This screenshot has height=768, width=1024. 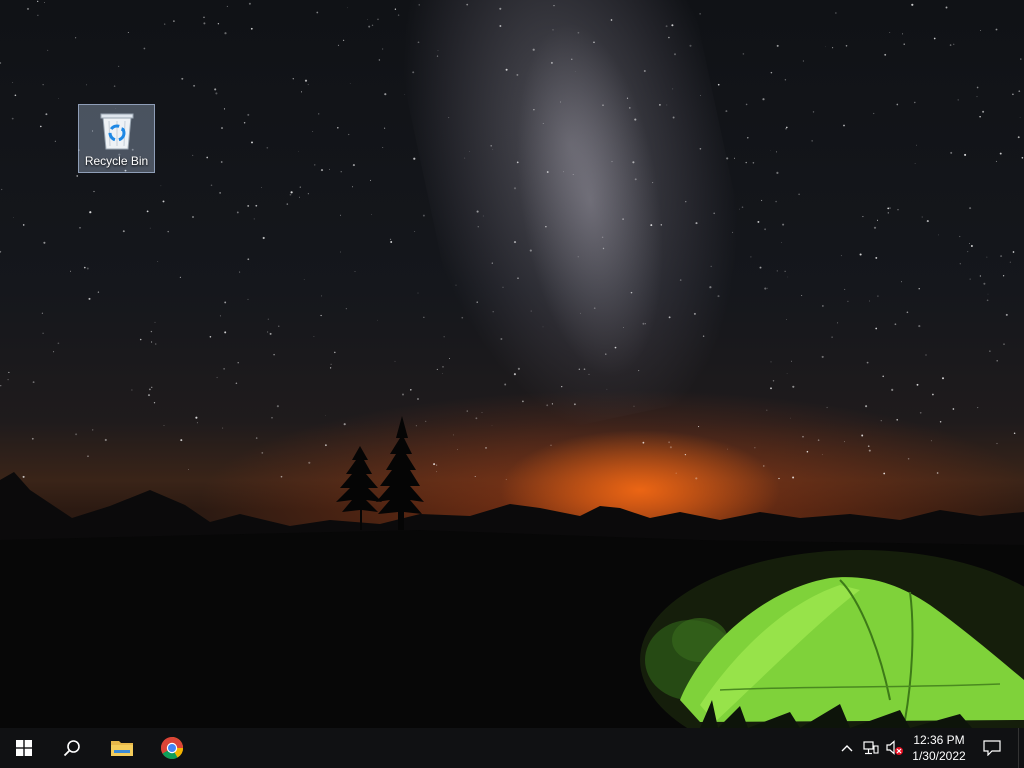 I want to click on show-hidden-icons-button, so click(x=847, y=748).